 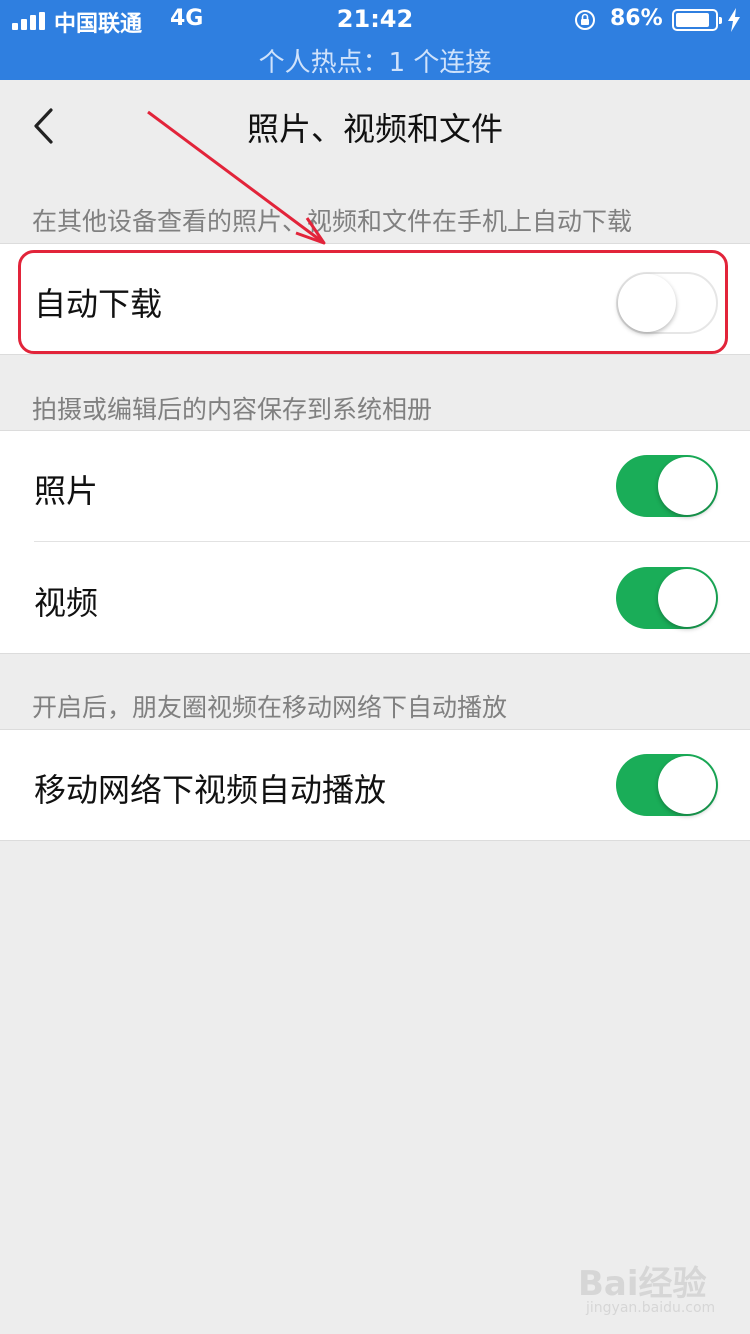 I want to click on save-videos-toggle, so click(x=667, y=598).